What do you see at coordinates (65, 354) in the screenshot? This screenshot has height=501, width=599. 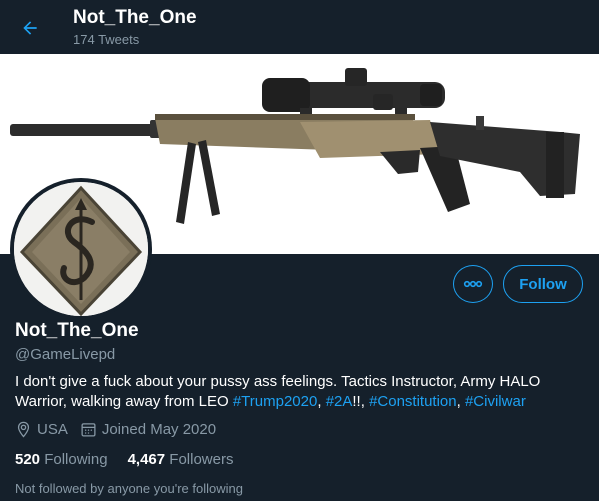 I see `user-handle: @GameLivepd` at bounding box center [65, 354].